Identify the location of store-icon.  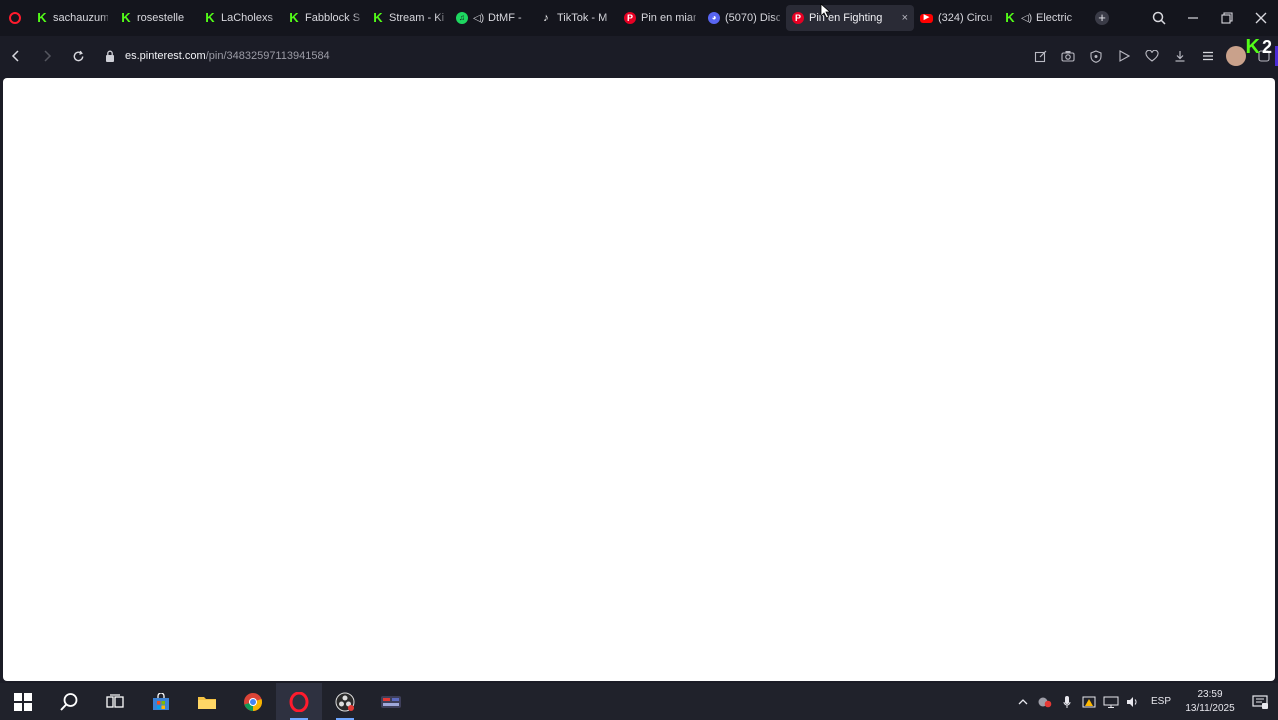
(161, 701).